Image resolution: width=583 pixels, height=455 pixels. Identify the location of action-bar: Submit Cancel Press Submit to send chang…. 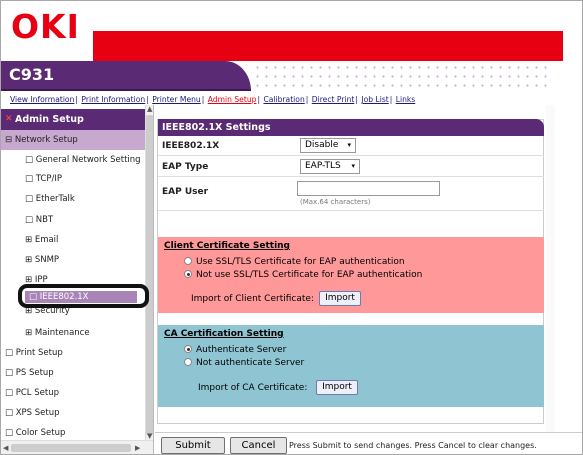
(368, 443).